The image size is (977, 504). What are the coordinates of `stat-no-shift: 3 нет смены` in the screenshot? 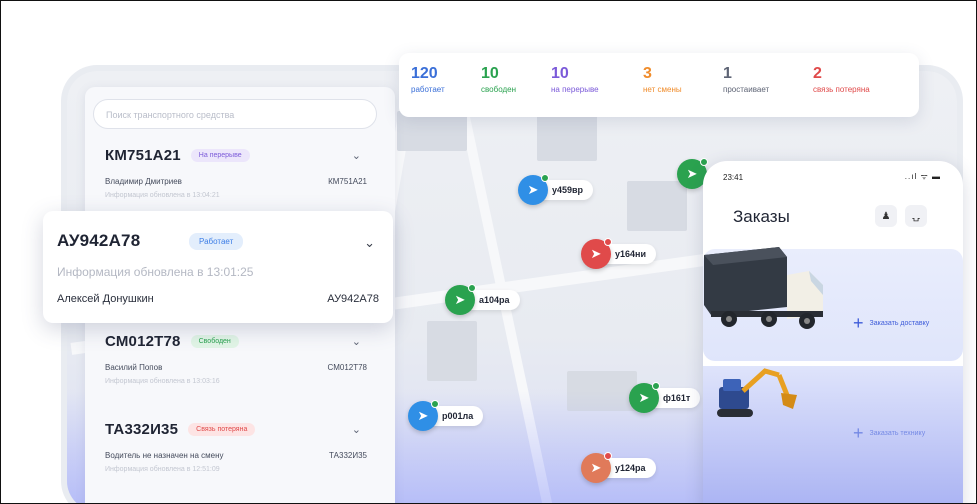 It's located at (662, 79).